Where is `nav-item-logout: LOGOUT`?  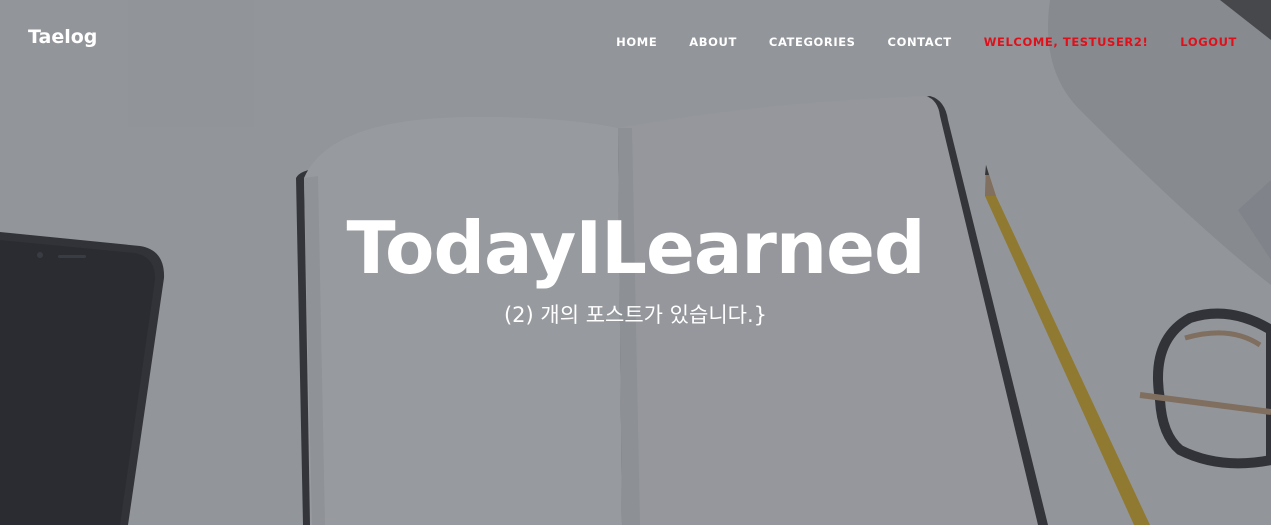
nav-item-logout: LOGOUT is located at coordinates (1208, 40).